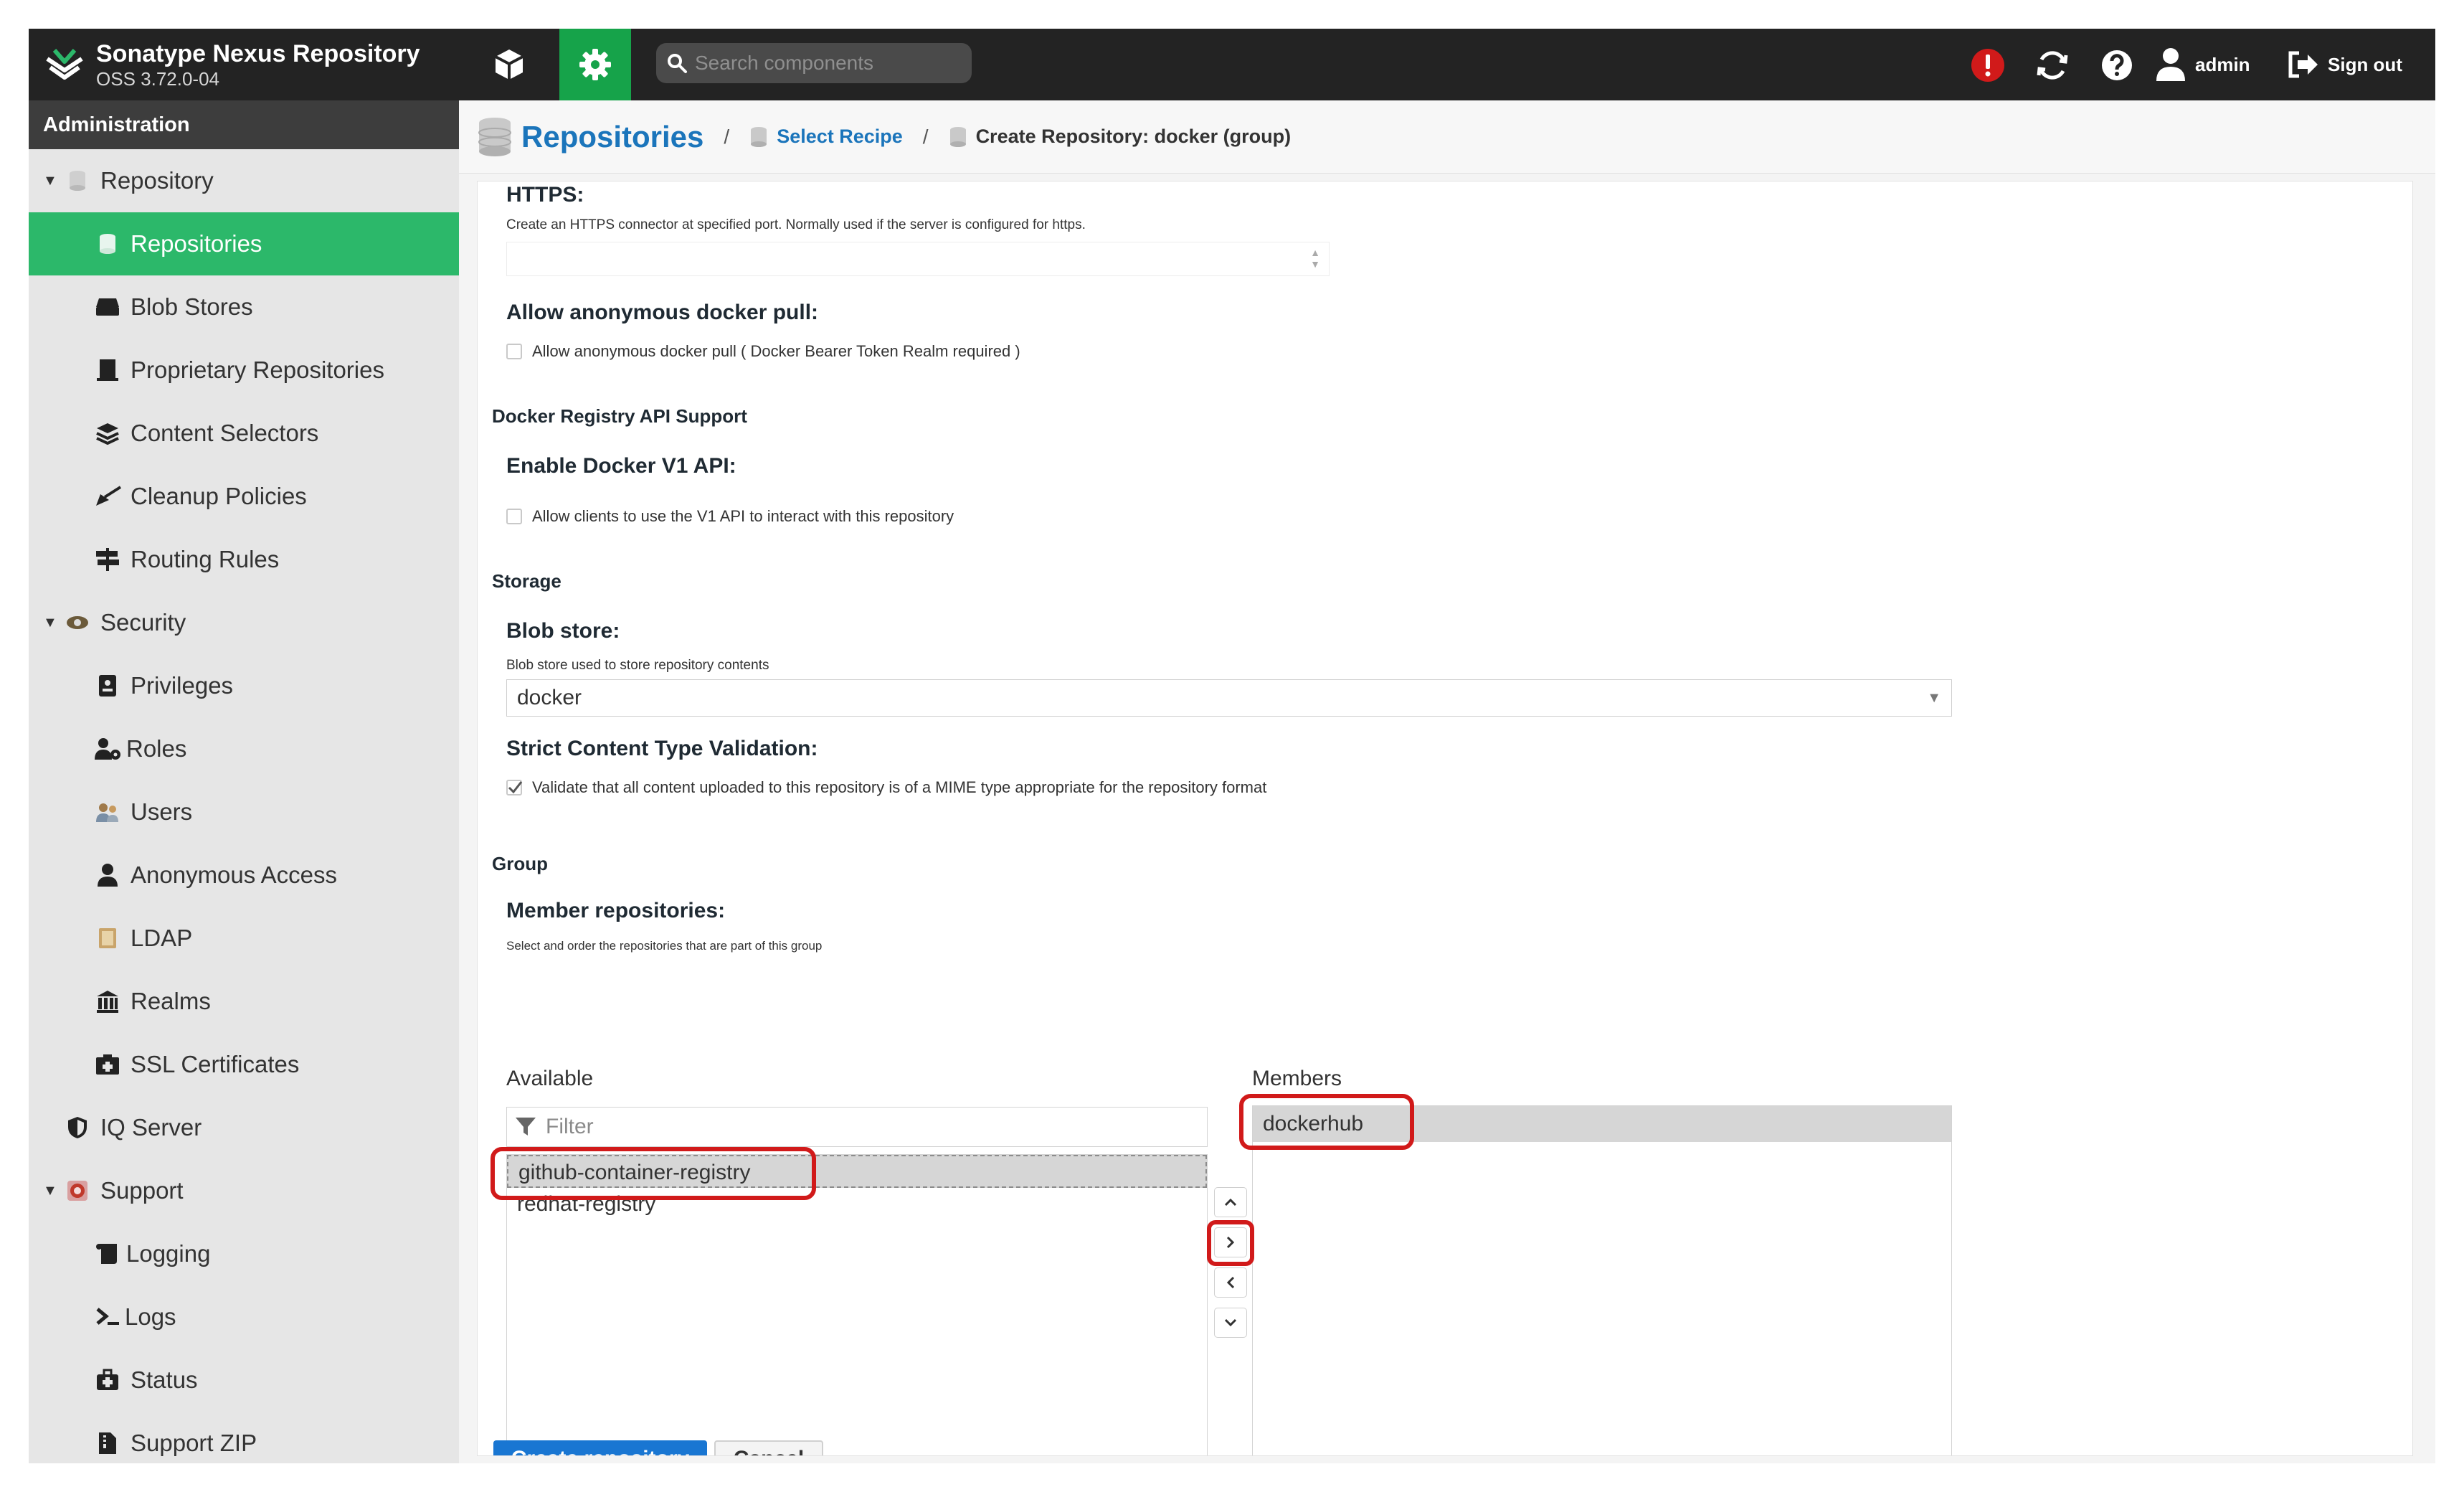  I want to click on book-icon, so click(107, 938).